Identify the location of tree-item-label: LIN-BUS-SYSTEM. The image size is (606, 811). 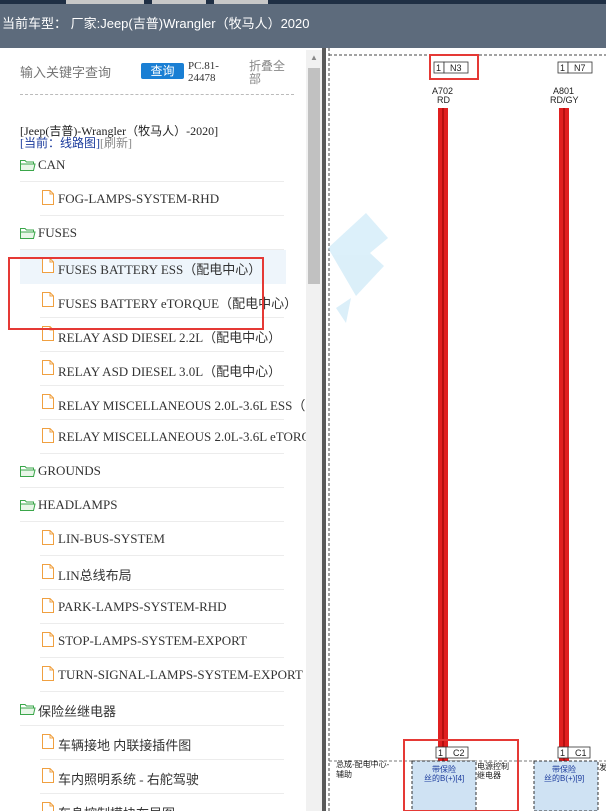
(111, 538).